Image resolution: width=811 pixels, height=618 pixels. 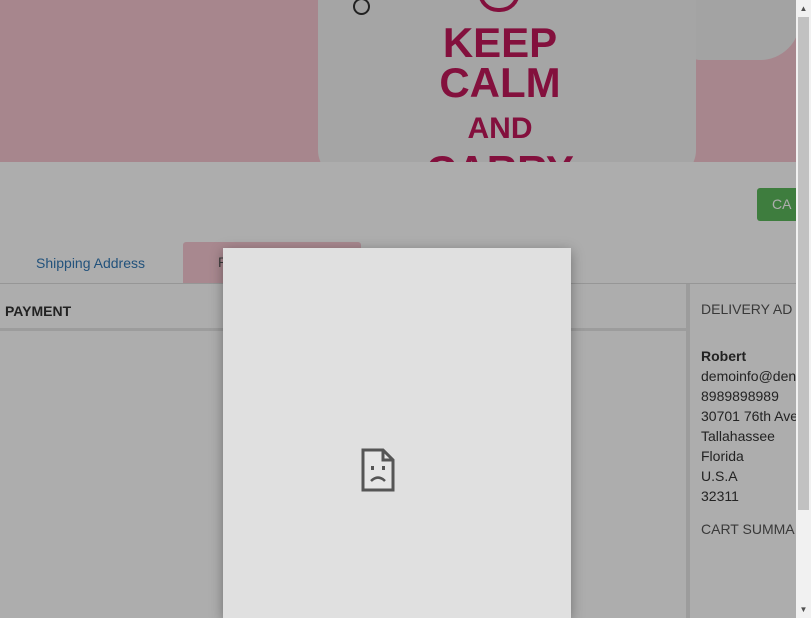 I want to click on vertical-scrollbar: ▲ ▼, so click(x=803, y=309).